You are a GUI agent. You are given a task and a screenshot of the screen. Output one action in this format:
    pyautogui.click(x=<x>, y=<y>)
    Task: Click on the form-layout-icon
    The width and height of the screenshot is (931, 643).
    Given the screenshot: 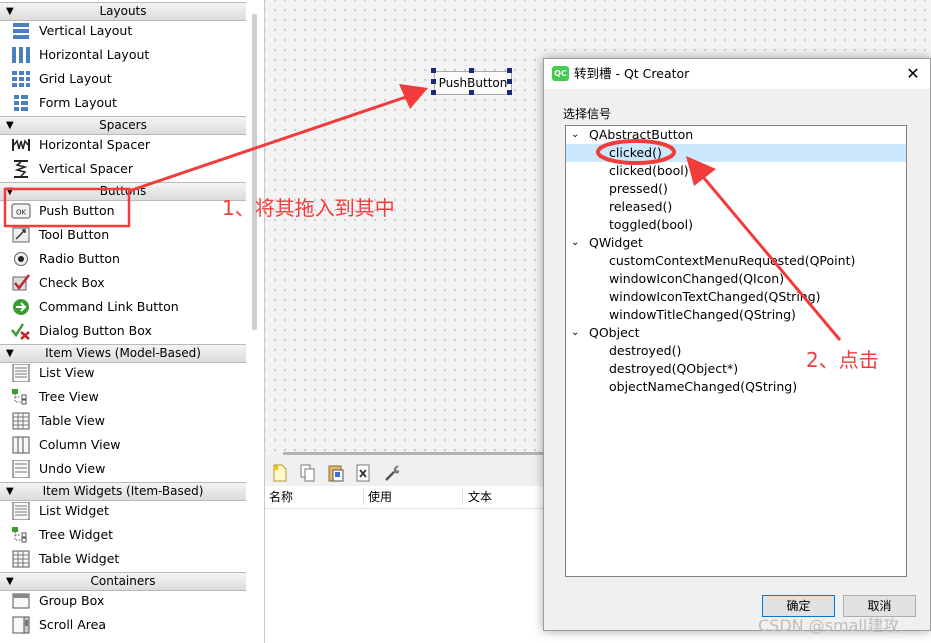 What is the action you would take?
    pyautogui.click(x=21, y=103)
    